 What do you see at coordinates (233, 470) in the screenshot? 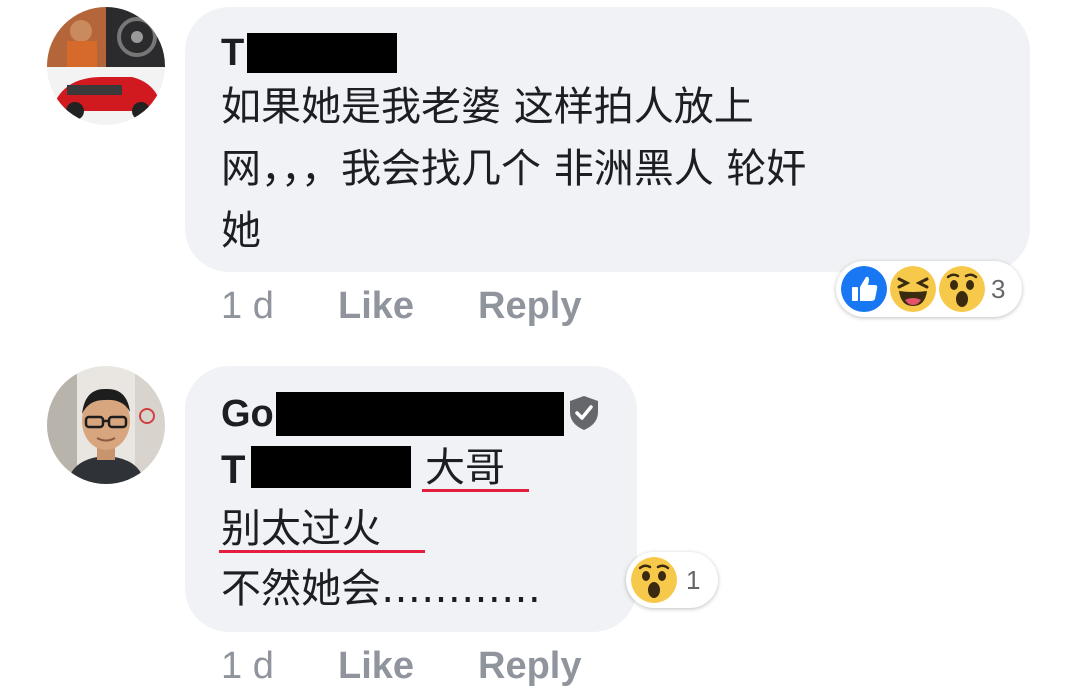
I see `mention-link: T` at bounding box center [233, 470].